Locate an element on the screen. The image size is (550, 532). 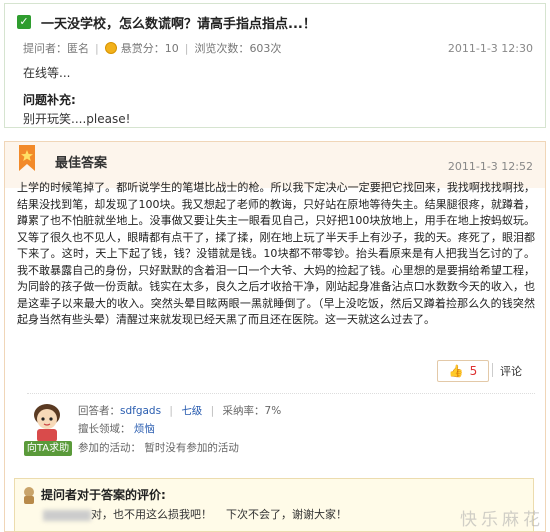
solved-check-icon: ✓ is located at coordinates (24, 22).